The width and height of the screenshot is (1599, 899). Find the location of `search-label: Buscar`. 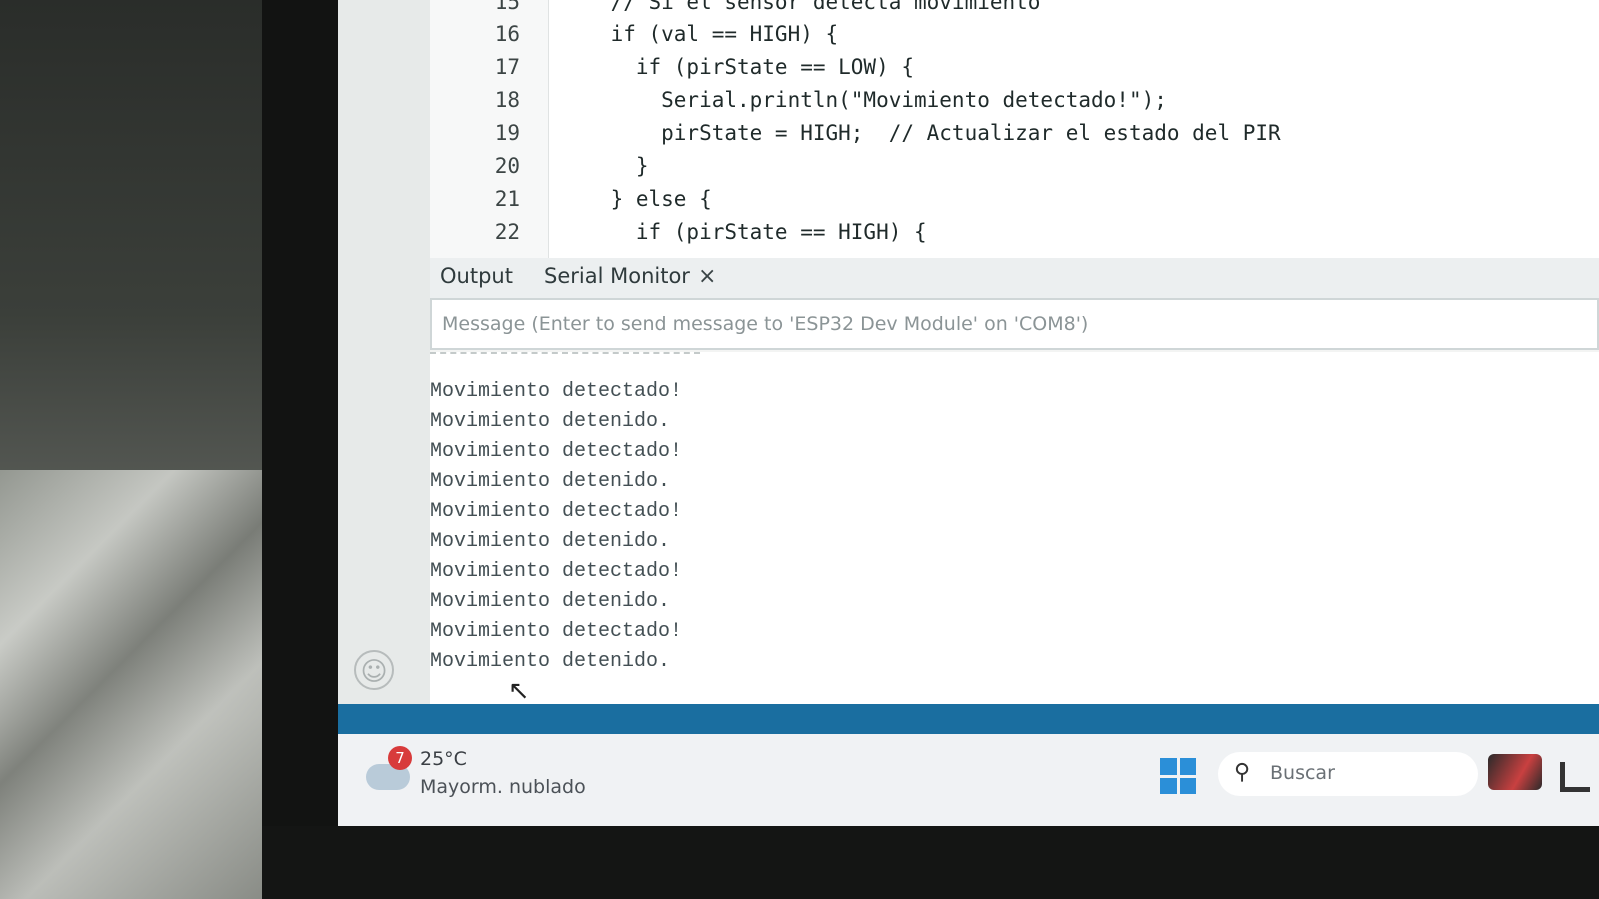

search-label: Buscar is located at coordinates (1302, 773).